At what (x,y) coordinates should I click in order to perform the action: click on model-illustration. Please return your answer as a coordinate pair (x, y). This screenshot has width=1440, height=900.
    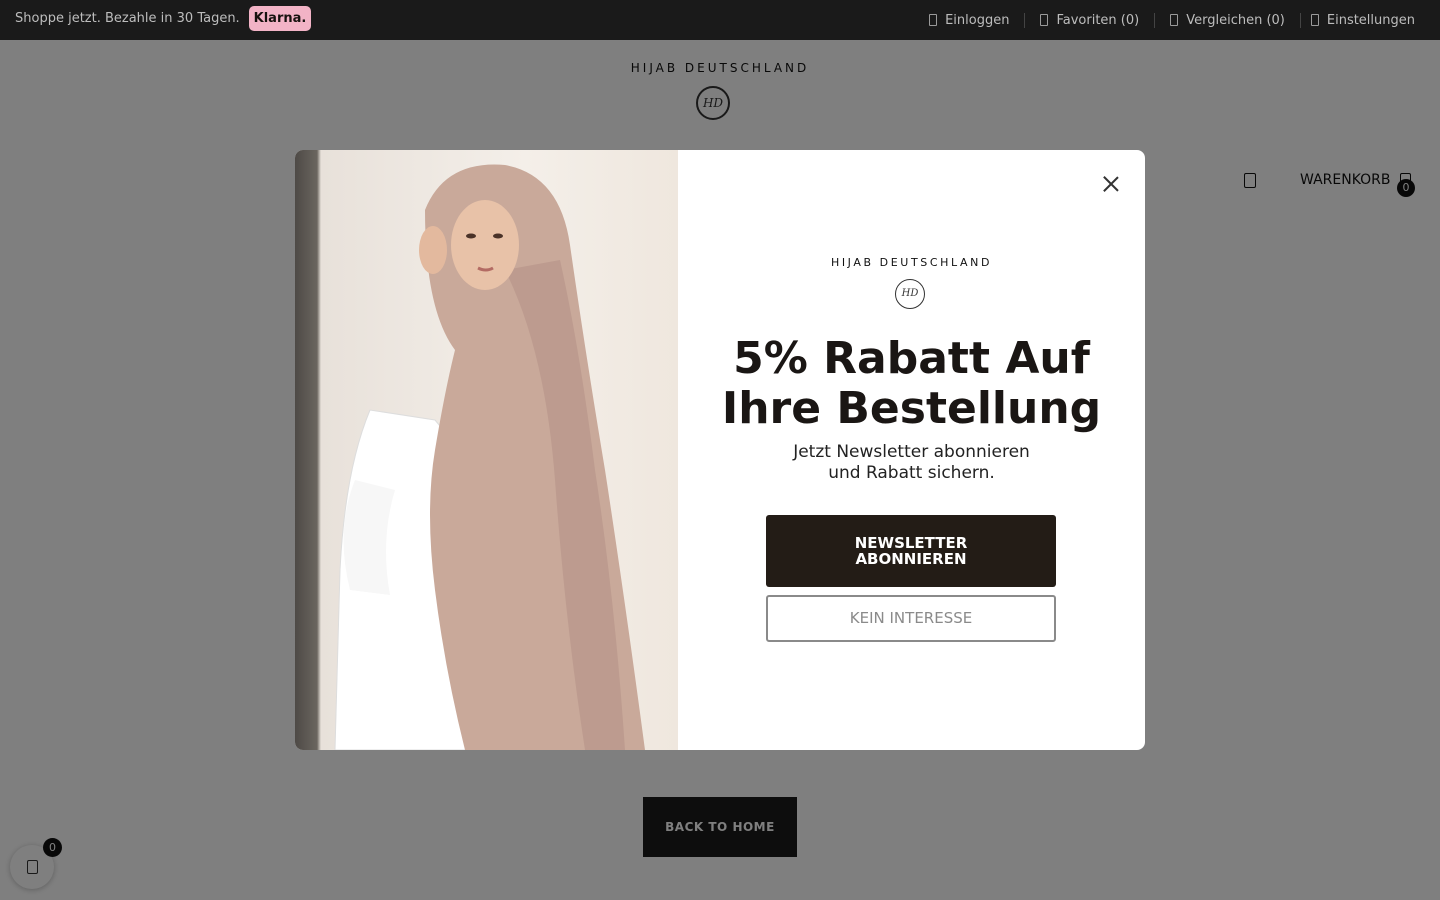
    Looking at the image, I should click on (489, 457).